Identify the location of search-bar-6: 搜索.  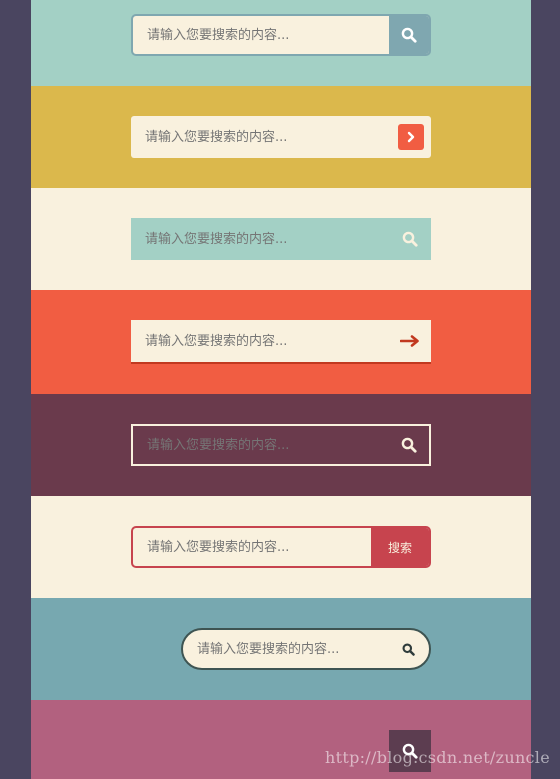
(281, 547).